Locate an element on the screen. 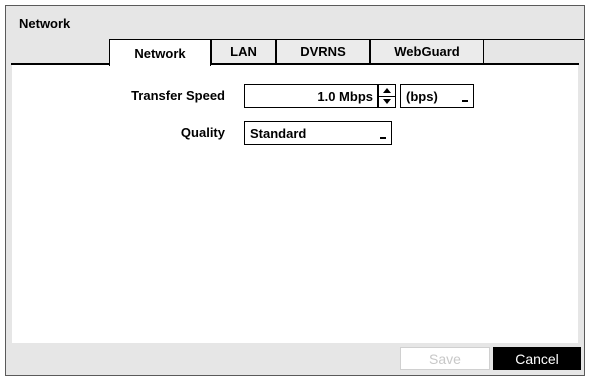 The width and height of the screenshot is (590, 381). transfer-speed-spinner is located at coordinates (387, 96).